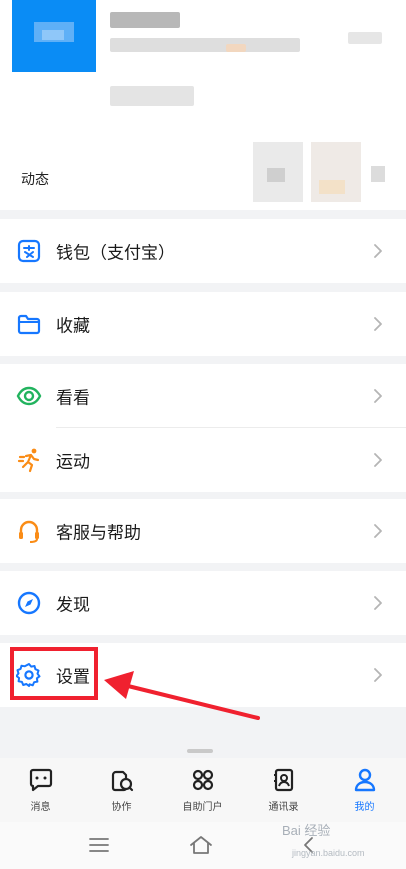 The width and height of the screenshot is (406, 869). I want to click on compass-icon, so click(29, 603).